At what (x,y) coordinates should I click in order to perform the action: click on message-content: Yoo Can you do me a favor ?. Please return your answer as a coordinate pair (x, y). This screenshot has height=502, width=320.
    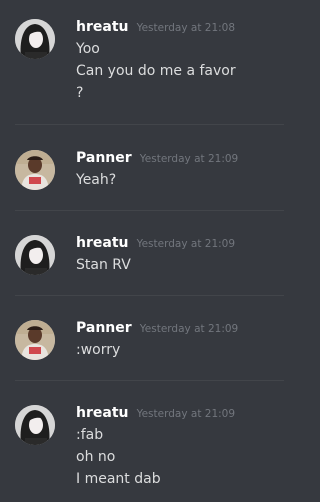
    Looking at the image, I should click on (156, 71).